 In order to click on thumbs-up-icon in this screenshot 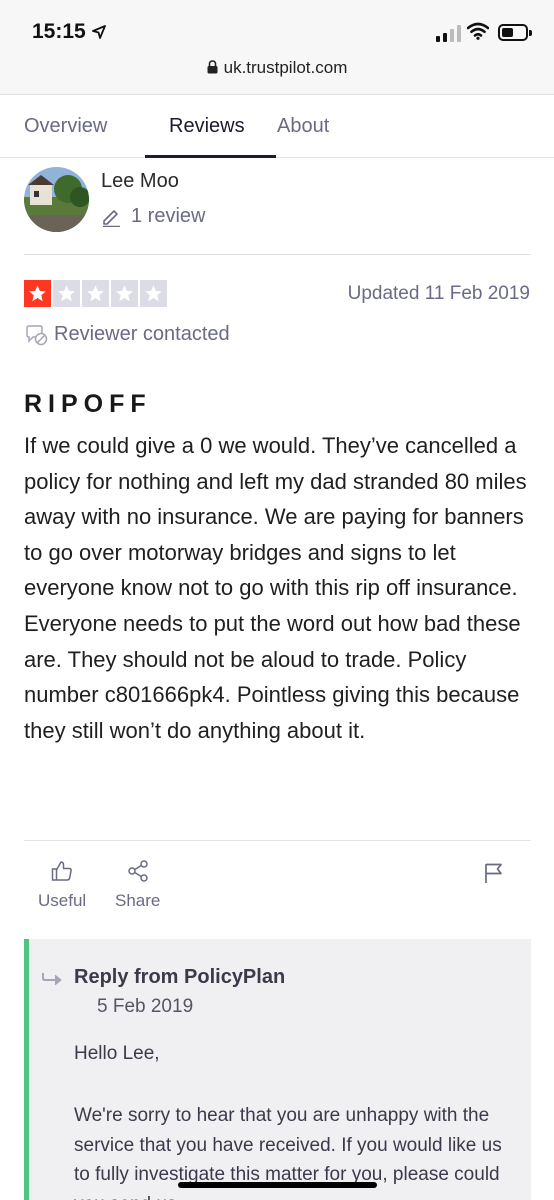, I will do `click(61, 871)`.